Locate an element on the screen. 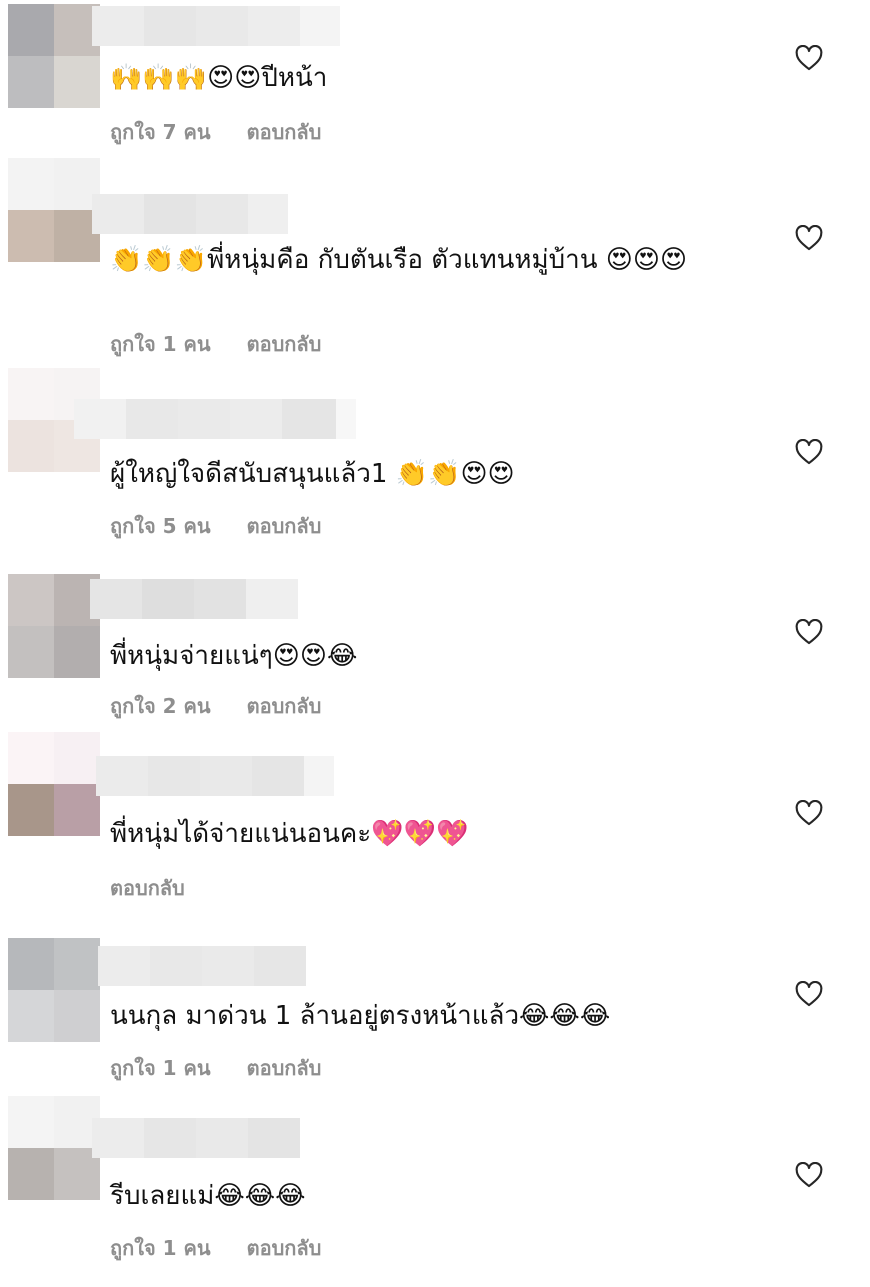  comment-meta: ถูกใจ 7 คน ตอบกลับ is located at coordinates (215, 132).